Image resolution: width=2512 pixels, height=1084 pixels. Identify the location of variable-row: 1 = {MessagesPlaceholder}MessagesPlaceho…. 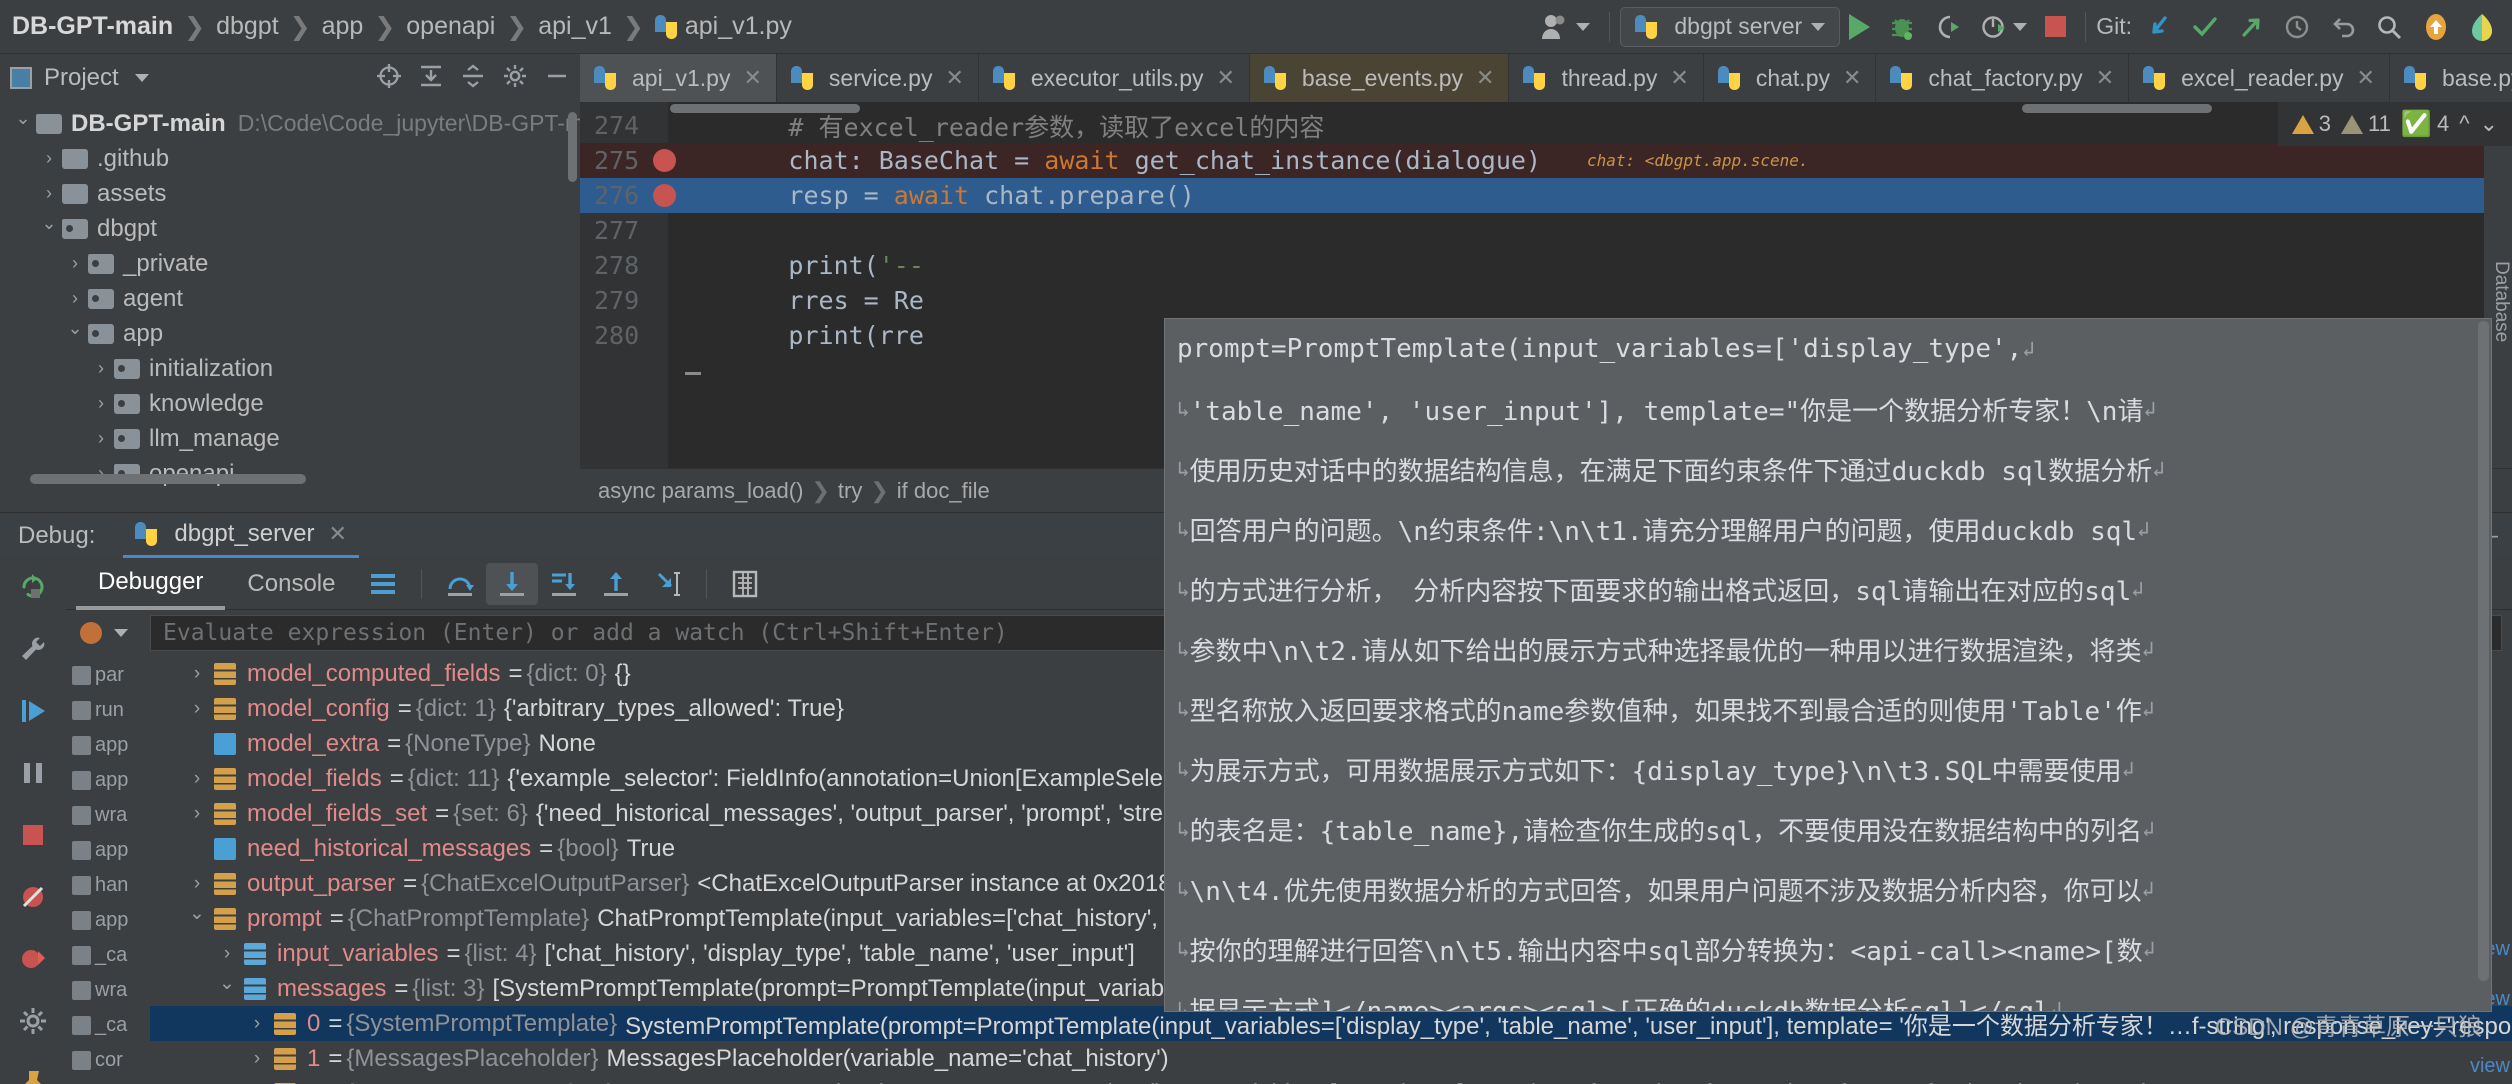
(1331, 1058).